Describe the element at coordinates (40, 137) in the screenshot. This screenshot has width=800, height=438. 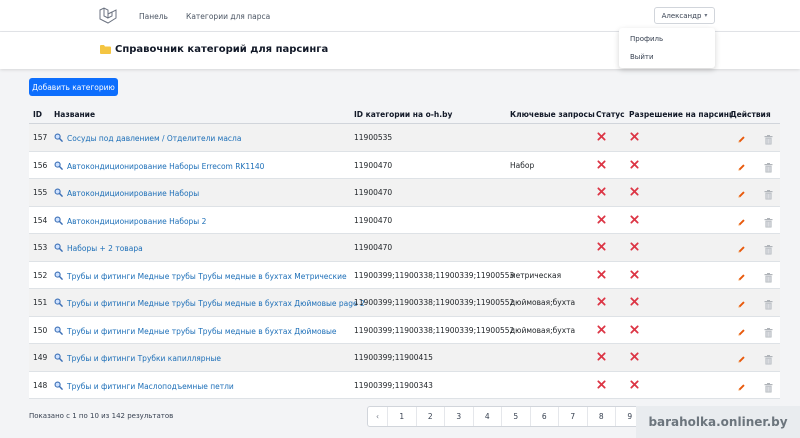
I see `cell-id: 157` at that location.